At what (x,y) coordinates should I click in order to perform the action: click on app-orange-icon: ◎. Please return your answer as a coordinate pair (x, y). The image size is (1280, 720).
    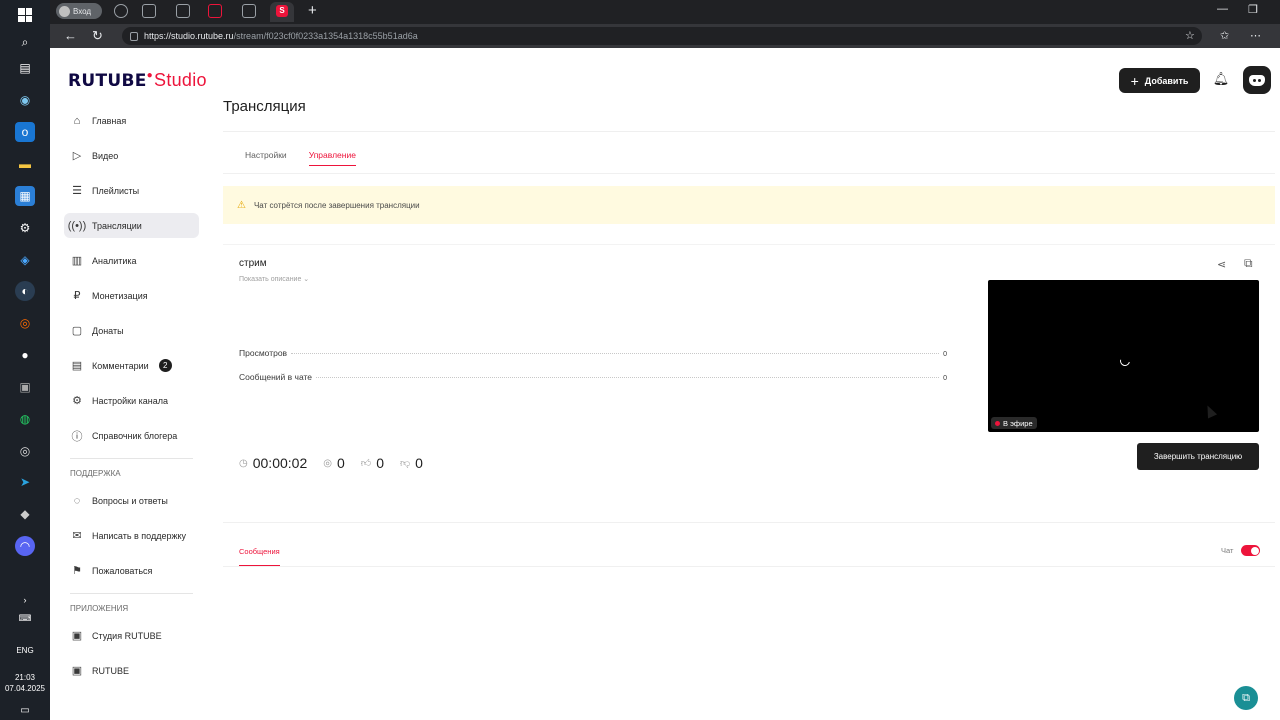
    Looking at the image, I should click on (25, 323).